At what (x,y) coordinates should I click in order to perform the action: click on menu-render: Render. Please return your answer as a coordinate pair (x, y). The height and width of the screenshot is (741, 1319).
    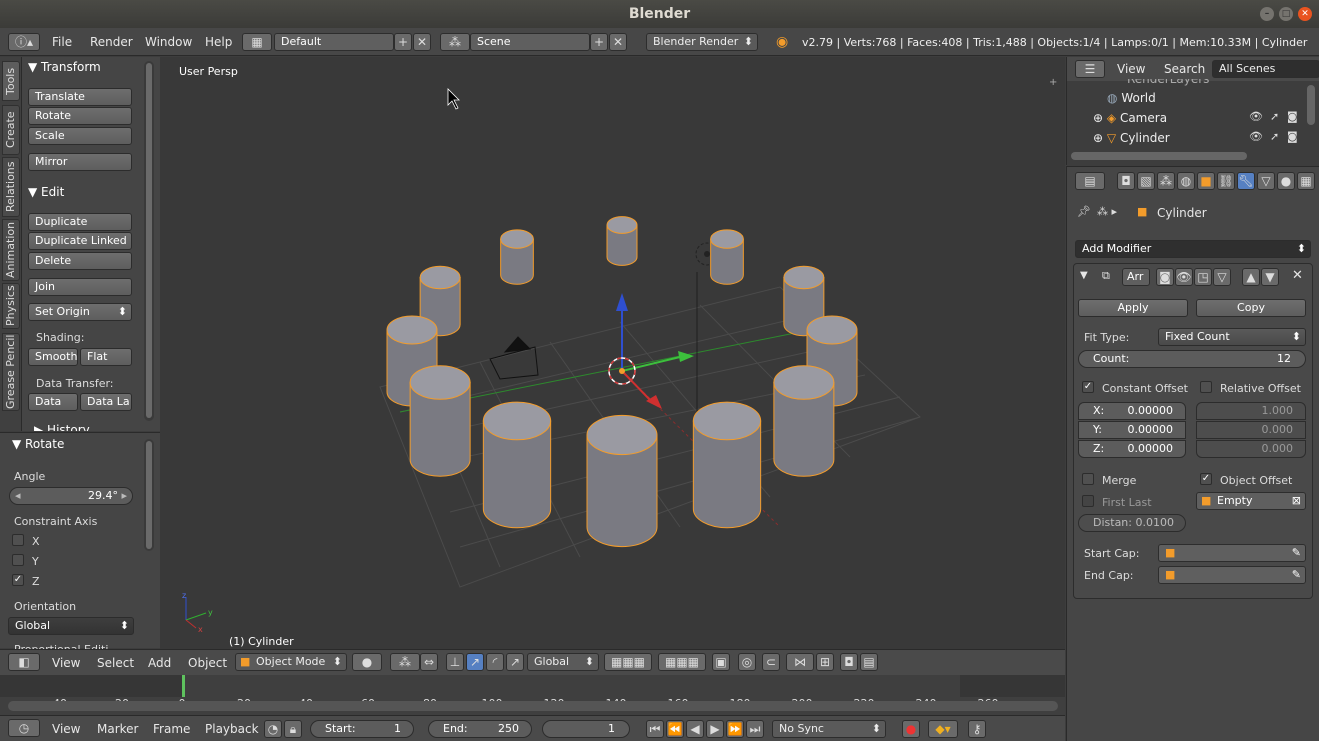
    Looking at the image, I should click on (111, 42).